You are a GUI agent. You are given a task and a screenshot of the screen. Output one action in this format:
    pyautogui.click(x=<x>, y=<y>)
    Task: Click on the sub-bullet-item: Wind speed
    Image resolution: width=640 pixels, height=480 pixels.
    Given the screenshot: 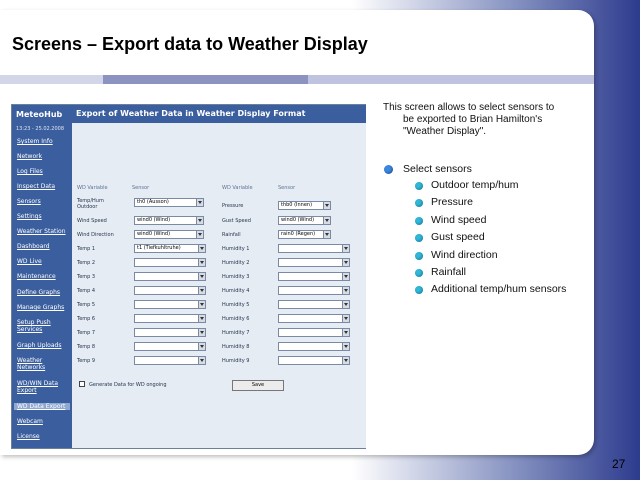 What is the action you would take?
    pyautogui.click(x=475, y=222)
    